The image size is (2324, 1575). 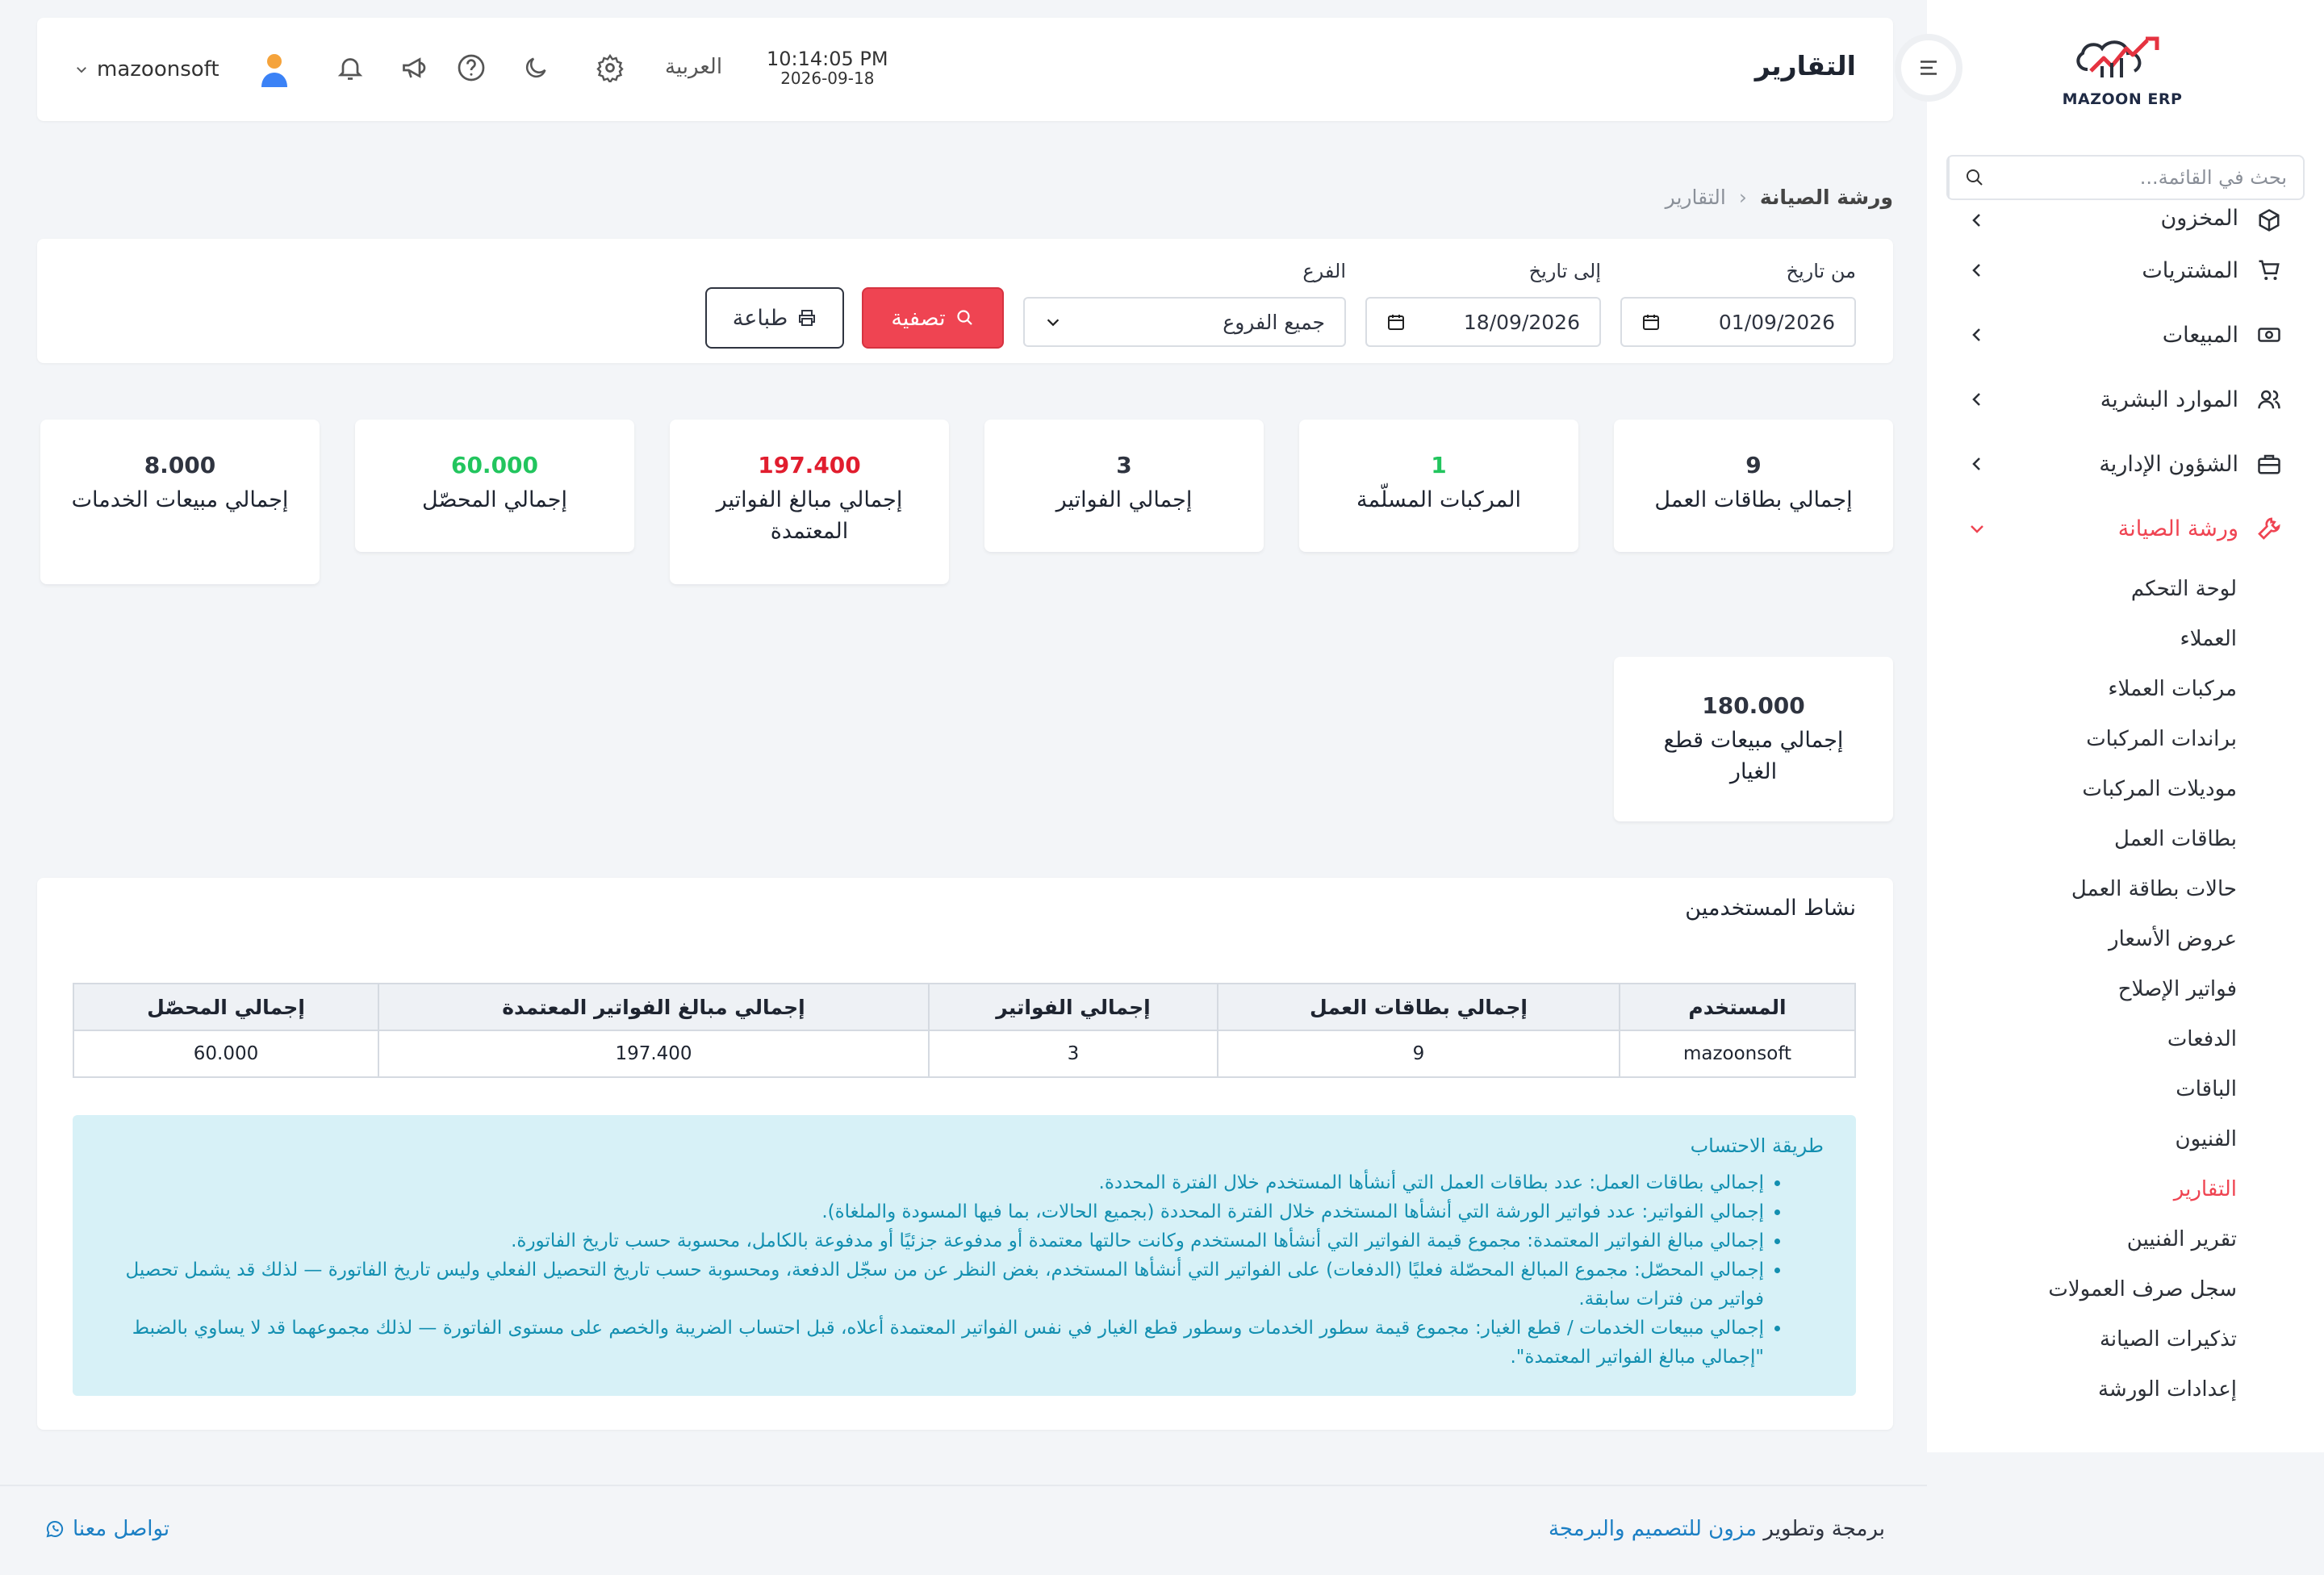 I want to click on filter-button-label: تصفية, so click(x=919, y=318).